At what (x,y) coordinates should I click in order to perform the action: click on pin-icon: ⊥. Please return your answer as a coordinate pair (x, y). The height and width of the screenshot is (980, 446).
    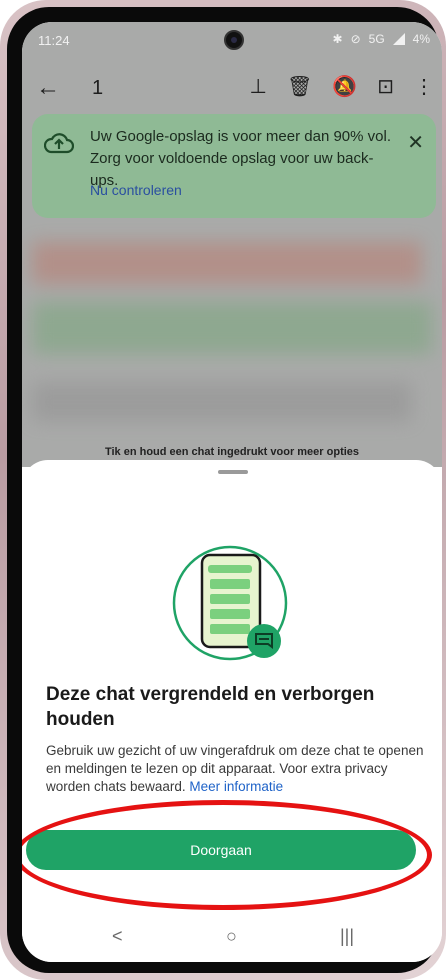
    Looking at the image, I should click on (258, 86).